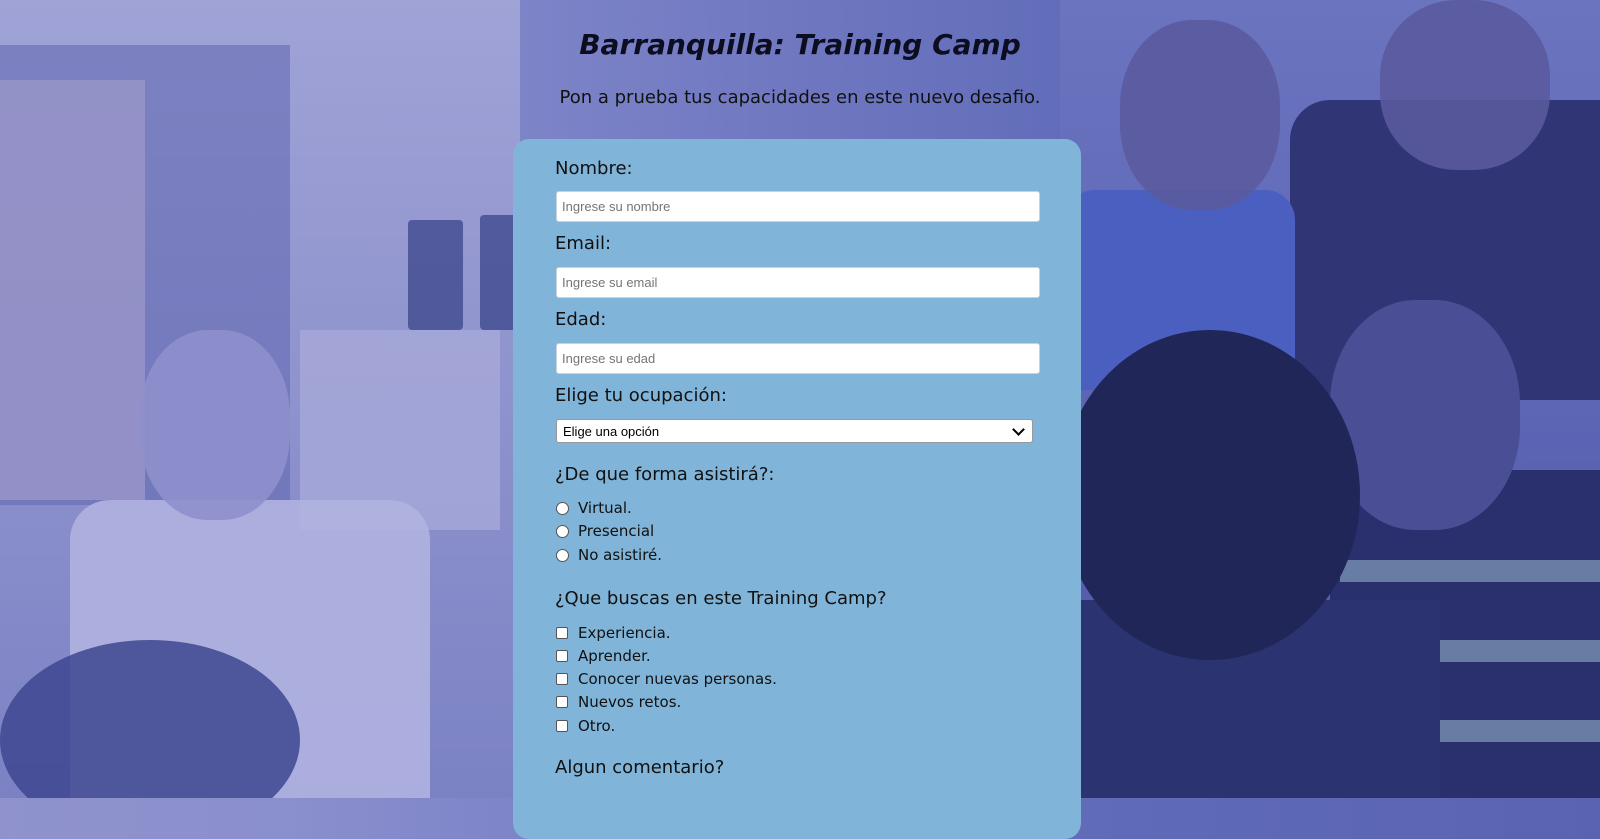 This screenshot has height=839, width=1600. Describe the element at coordinates (640, 767) in the screenshot. I see `comment-label: Algun comentario?` at that location.